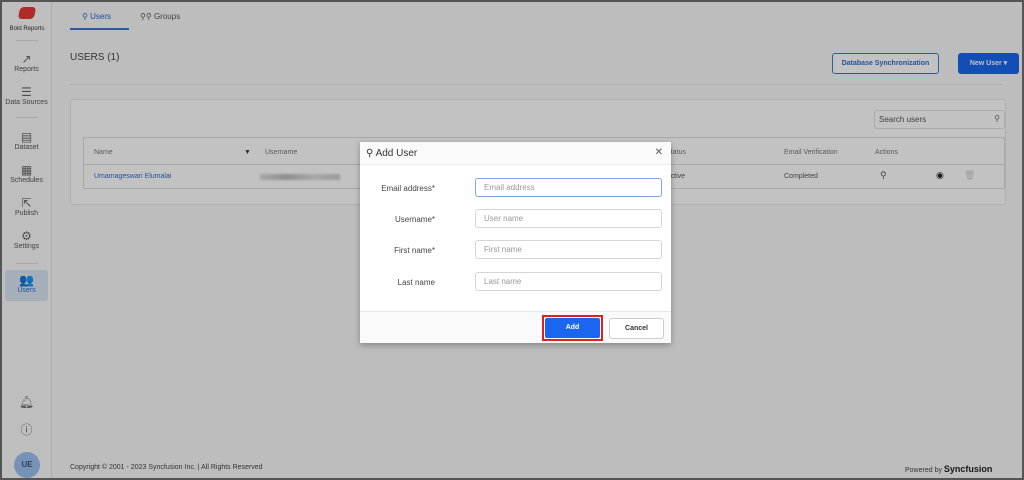  I want to click on add-button: Add, so click(572, 328).